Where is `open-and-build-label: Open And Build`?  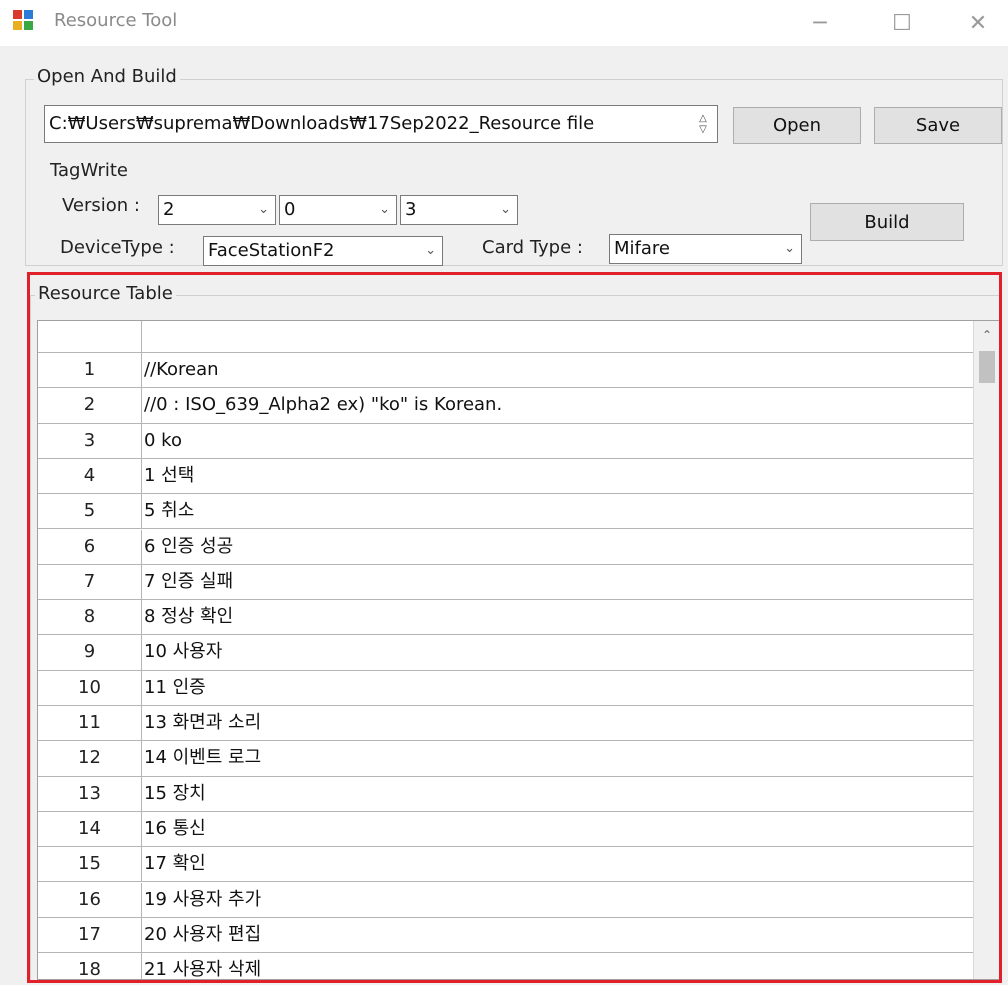
open-and-build-label: Open And Build is located at coordinates (107, 76).